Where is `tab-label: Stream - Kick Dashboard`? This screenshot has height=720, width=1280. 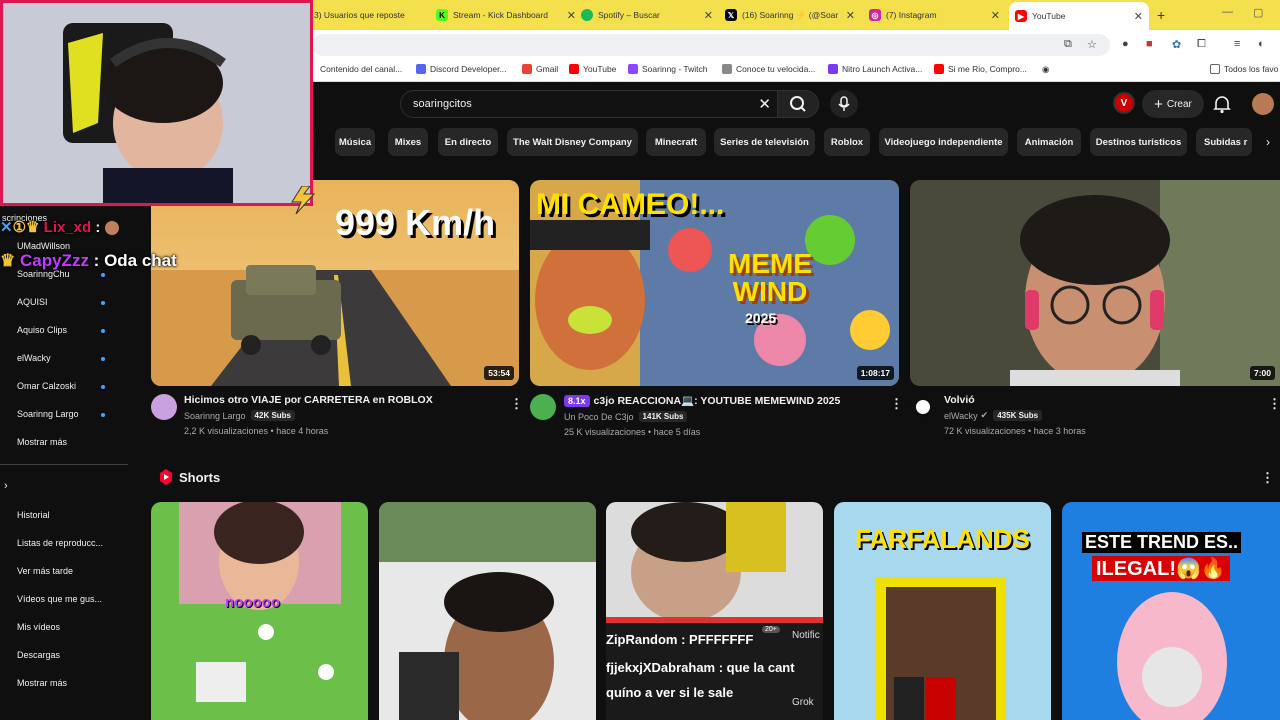
tab-label: Stream - Kick Dashboard is located at coordinates (500, 15).